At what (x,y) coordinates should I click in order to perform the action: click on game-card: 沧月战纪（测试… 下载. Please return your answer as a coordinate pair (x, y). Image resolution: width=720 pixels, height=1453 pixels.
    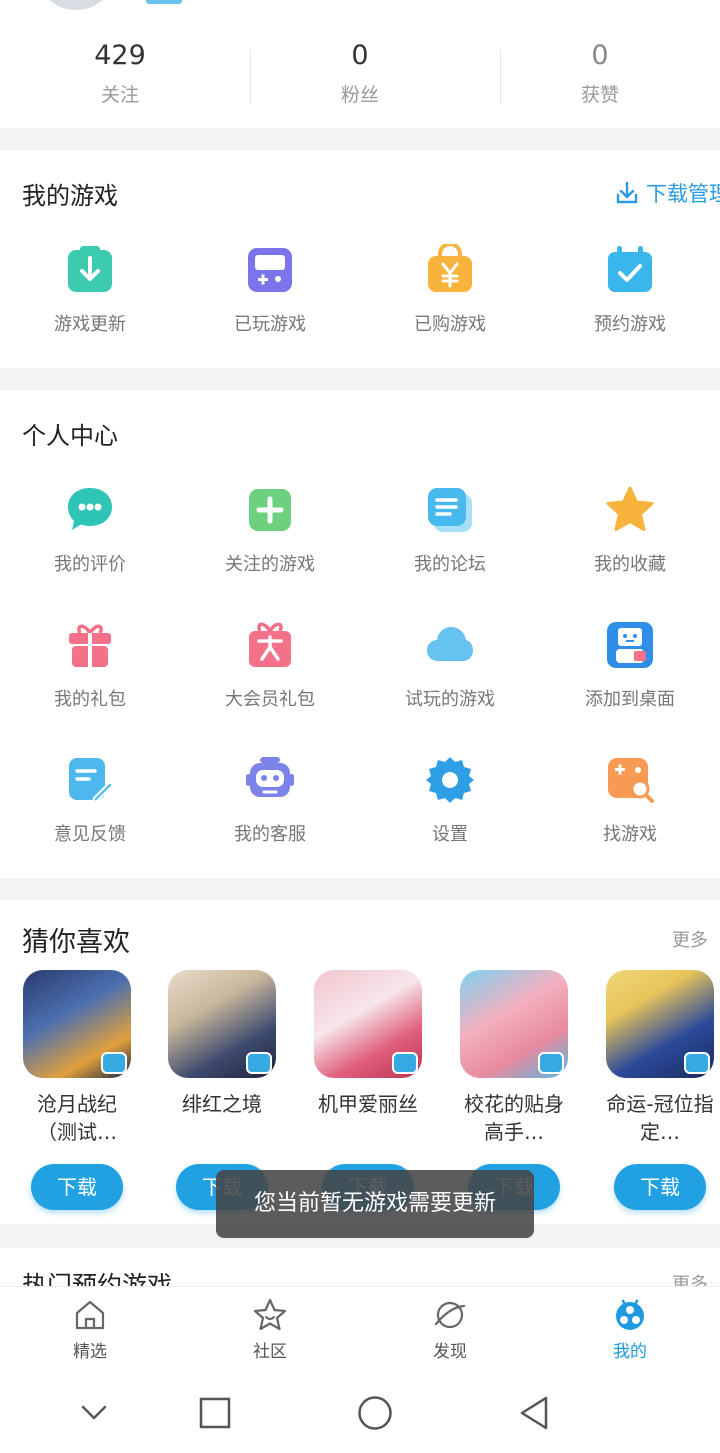
    Looking at the image, I should click on (77, 1090).